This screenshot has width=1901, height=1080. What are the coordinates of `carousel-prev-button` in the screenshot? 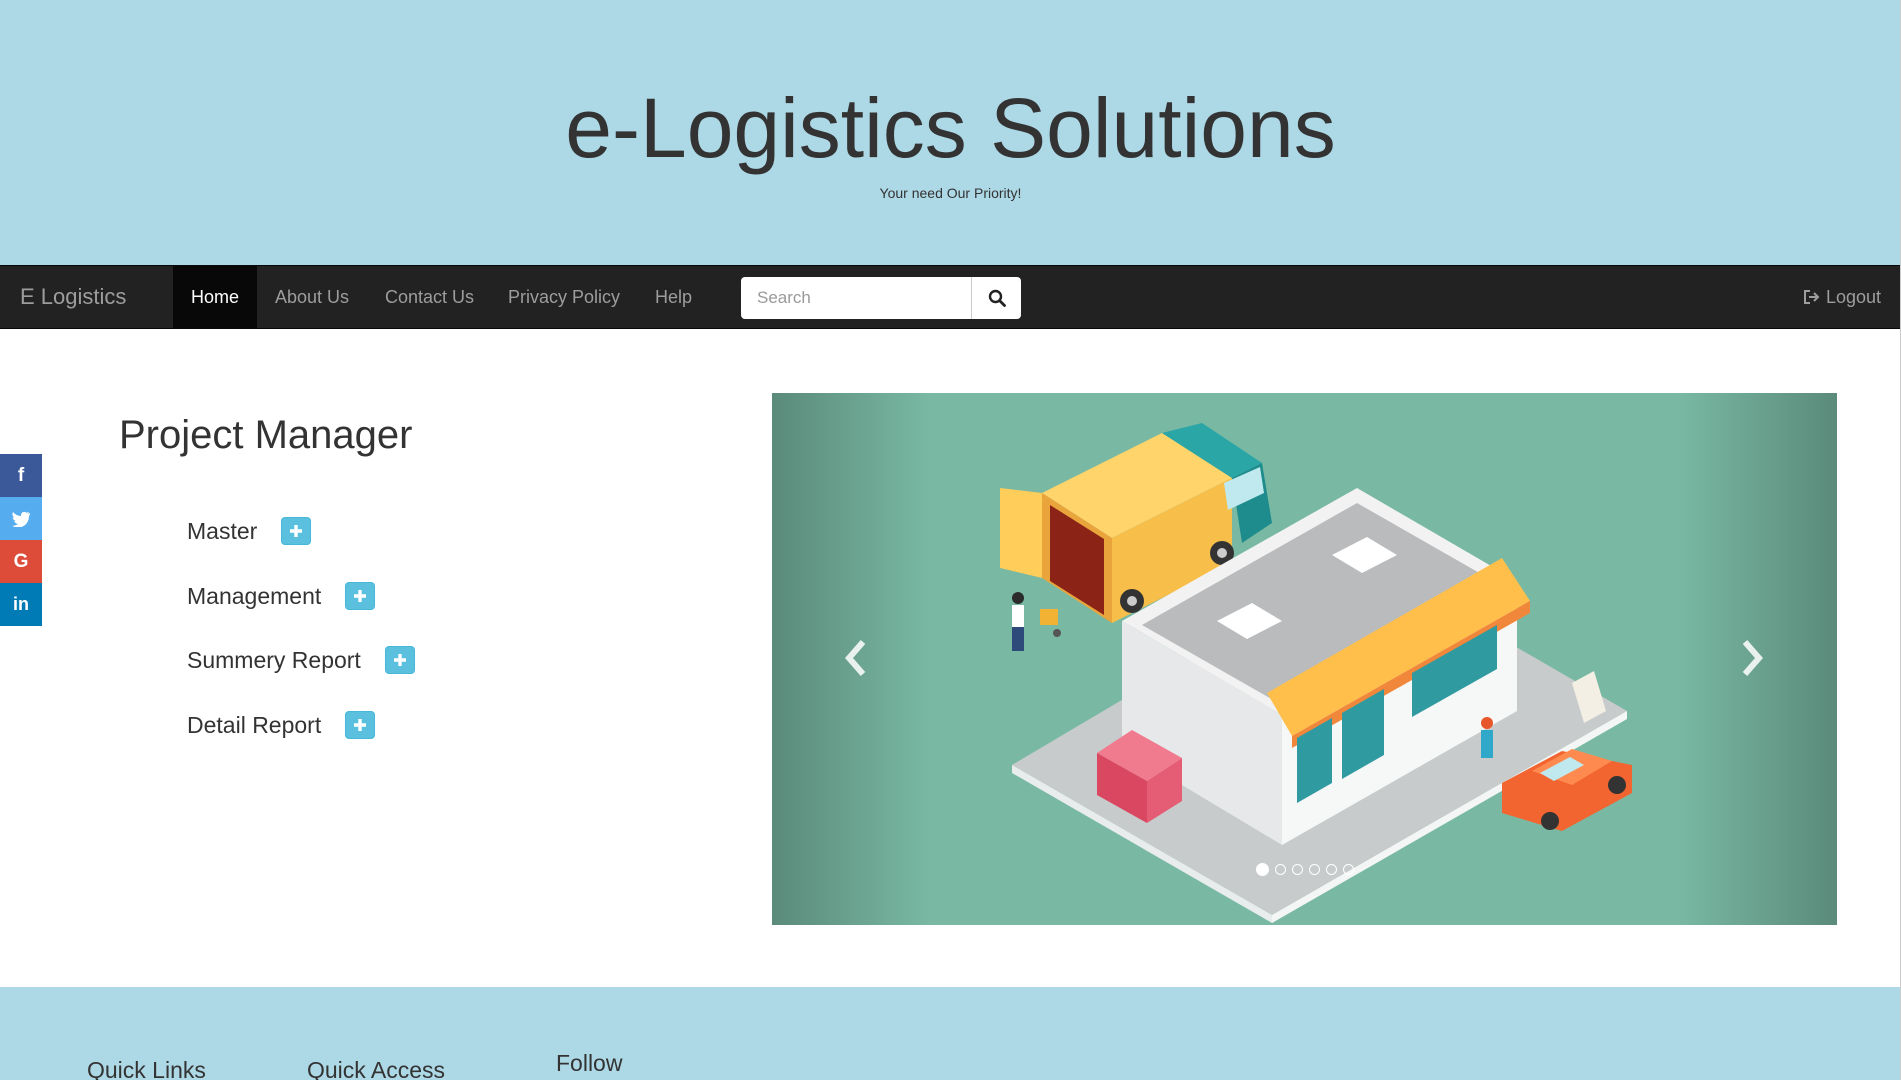 It's located at (855, 658).